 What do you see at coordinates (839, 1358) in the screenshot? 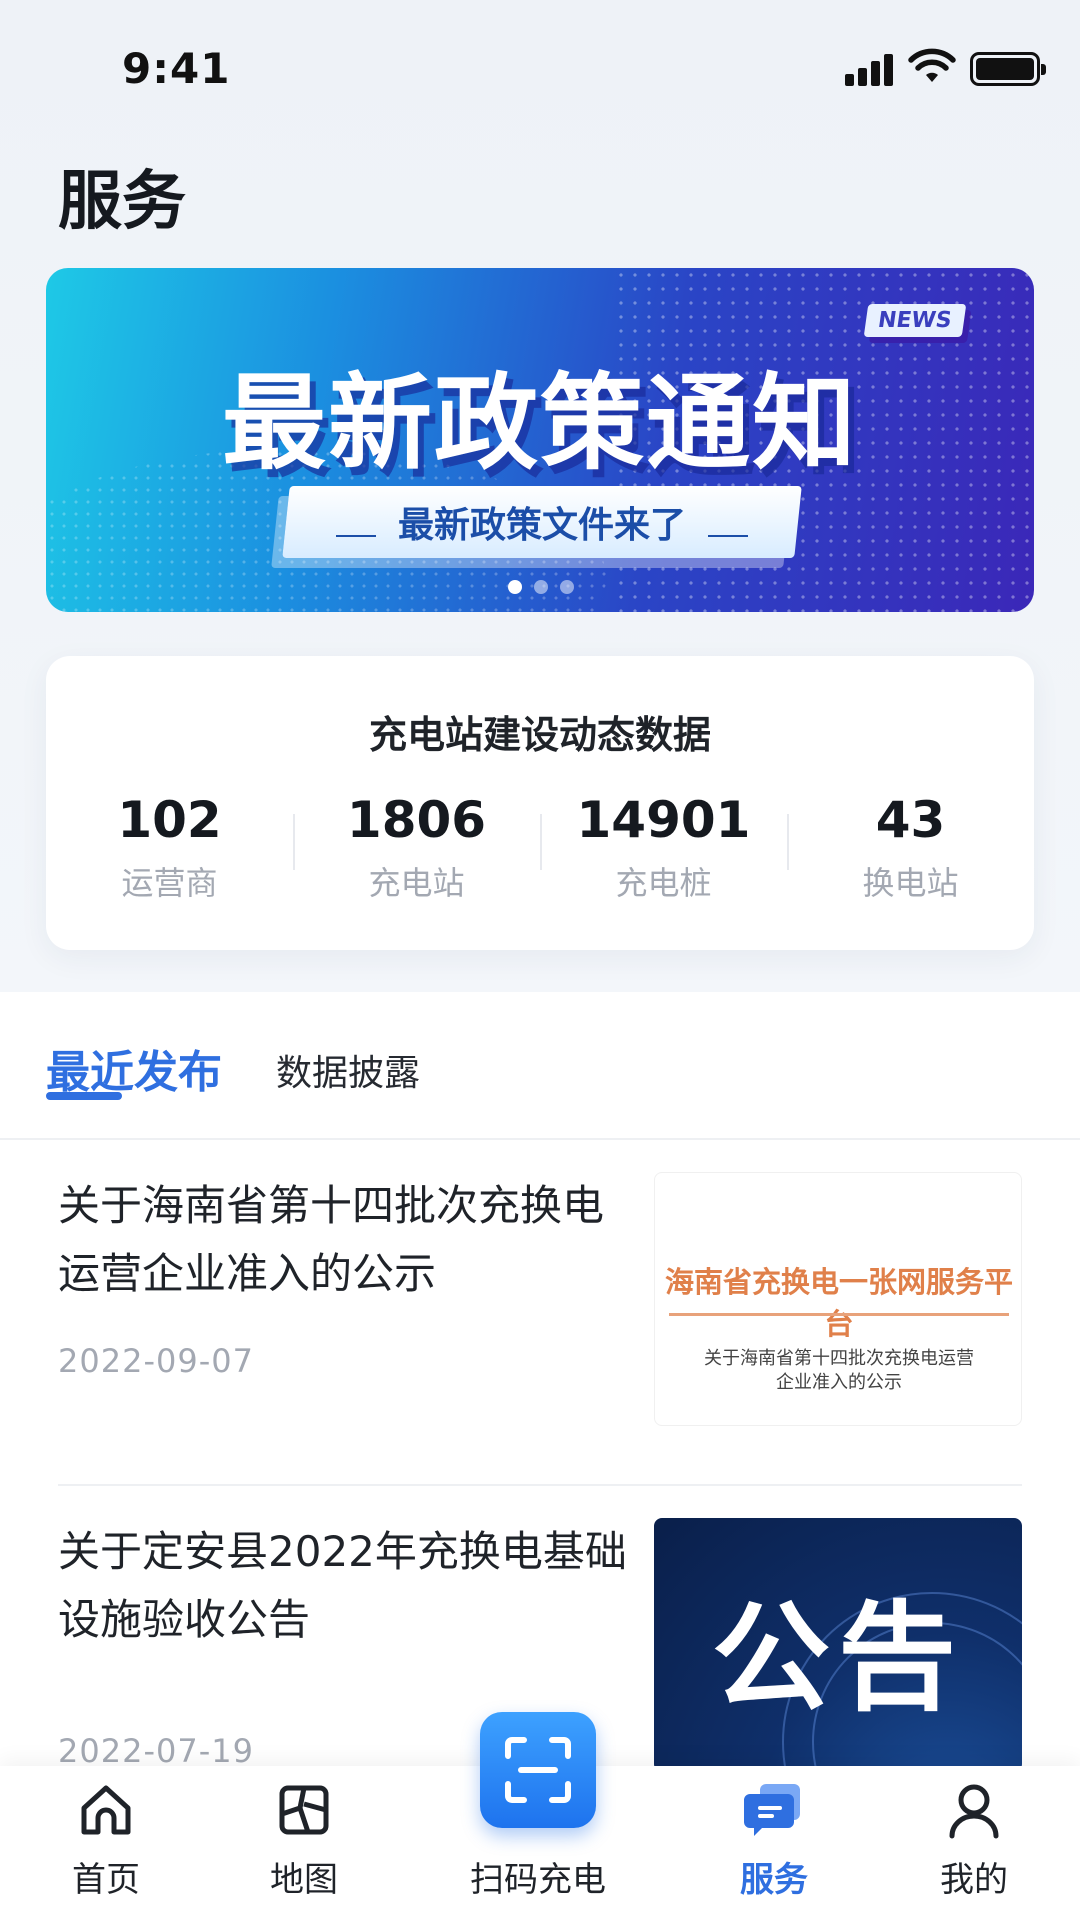
I see `thumb-subtitle-line: 关于海南省第十四批次充换电运营` at bounding box center [839, 1358].